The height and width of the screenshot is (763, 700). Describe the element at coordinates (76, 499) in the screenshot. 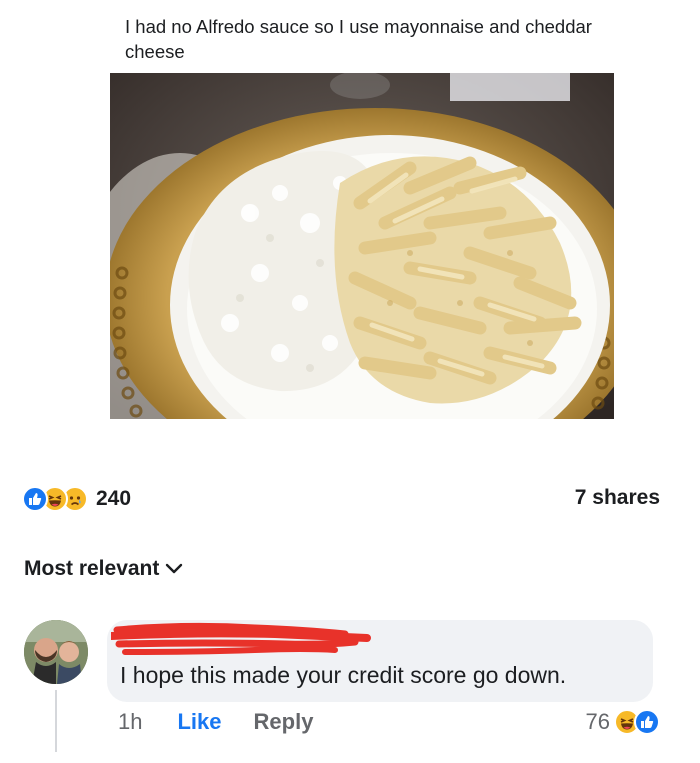

I see `reactions-summary: 240` at that location.